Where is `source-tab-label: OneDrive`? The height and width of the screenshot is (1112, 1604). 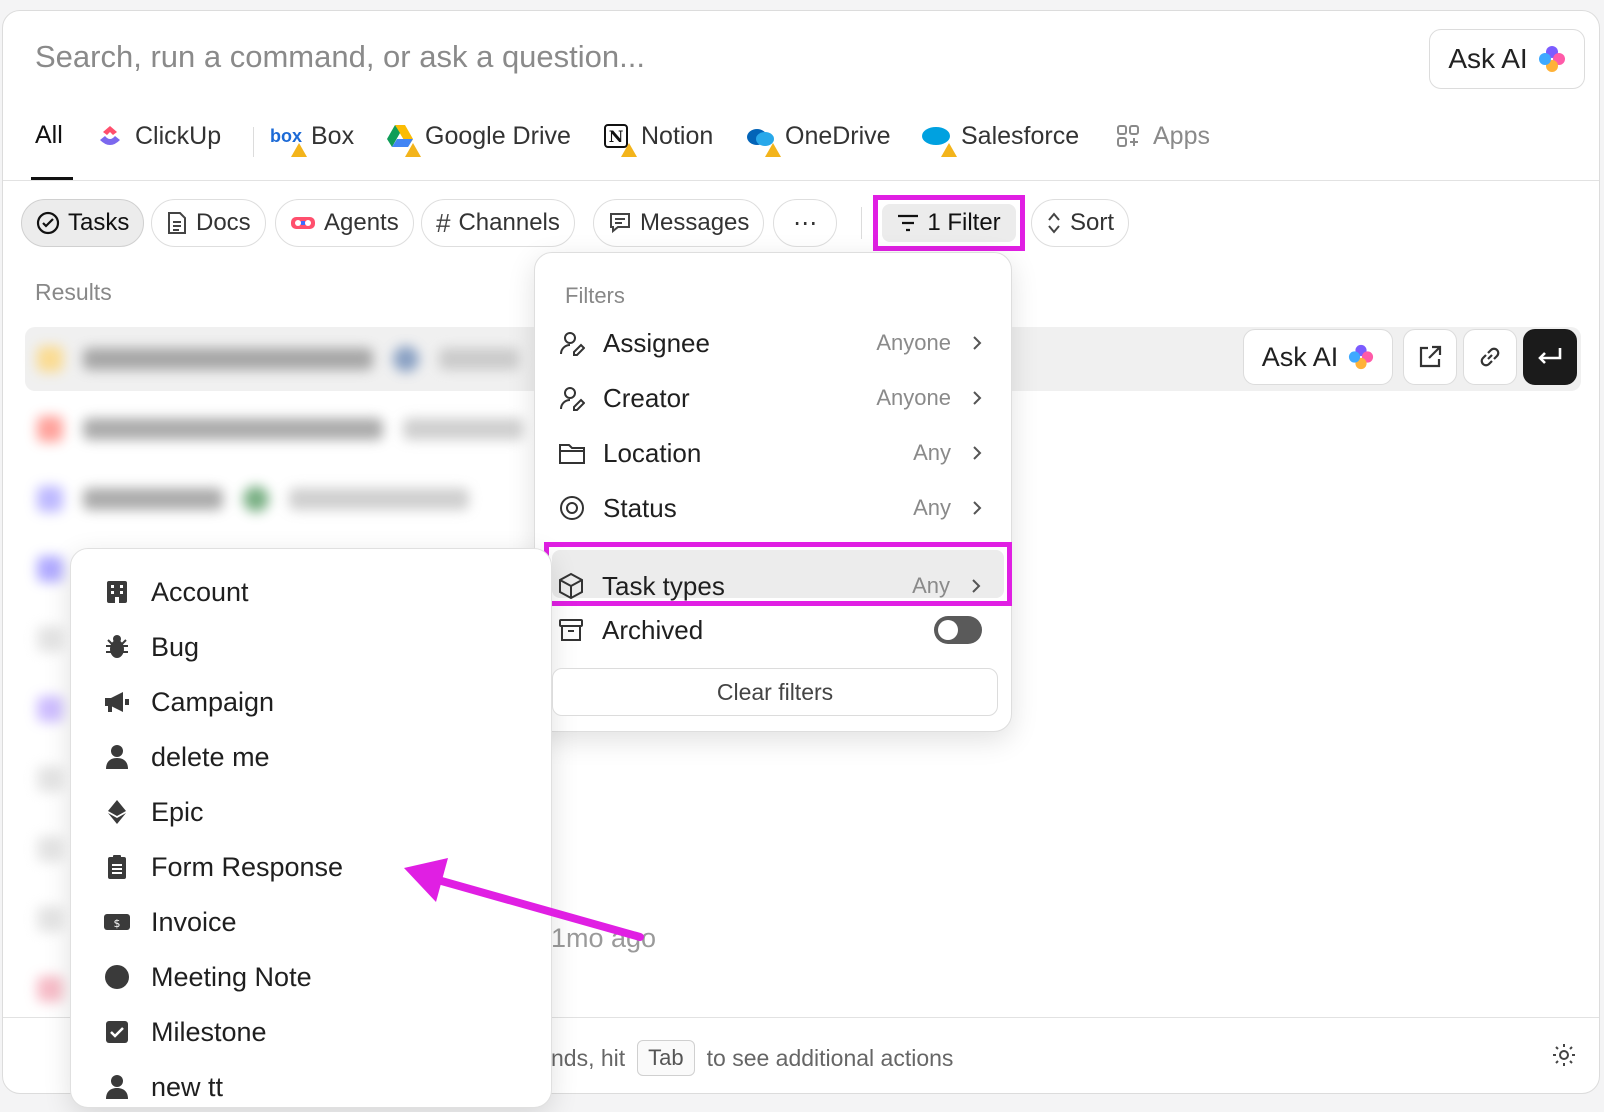 source-tab-label: OneDrive is located at coordinates (838, 135).